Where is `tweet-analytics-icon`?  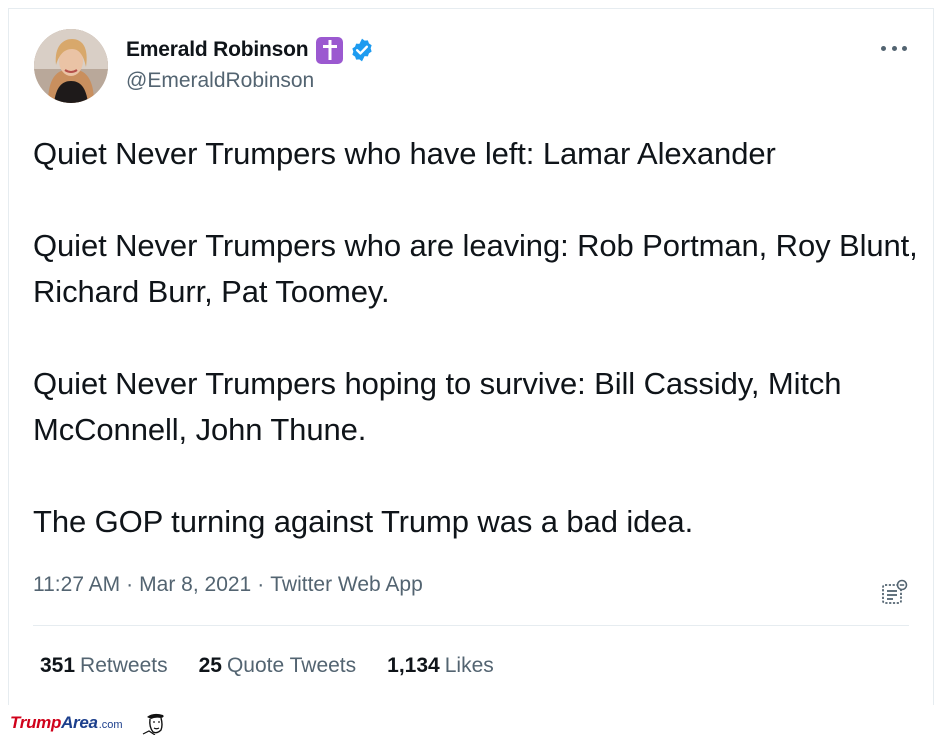
tweet-analytics-icon is located at coordinates (895, 593).